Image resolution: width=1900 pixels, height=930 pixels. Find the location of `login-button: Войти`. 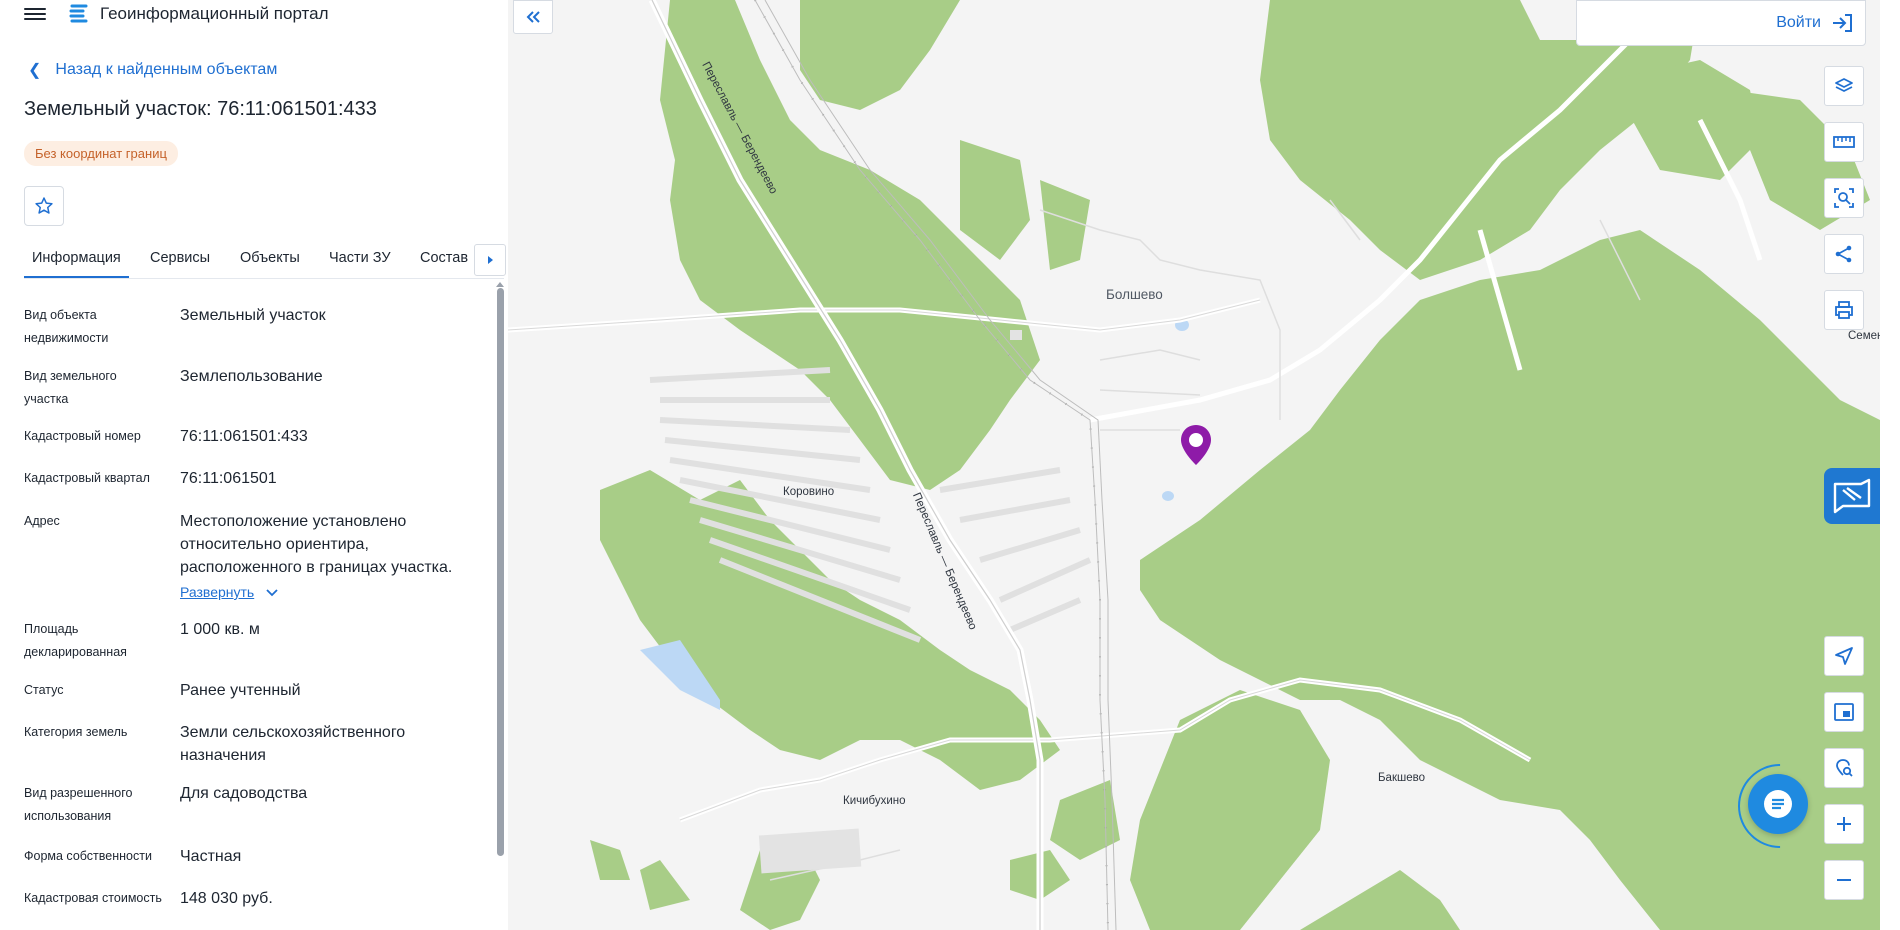

login-button: Войти is located at coordinates (1814, 23).